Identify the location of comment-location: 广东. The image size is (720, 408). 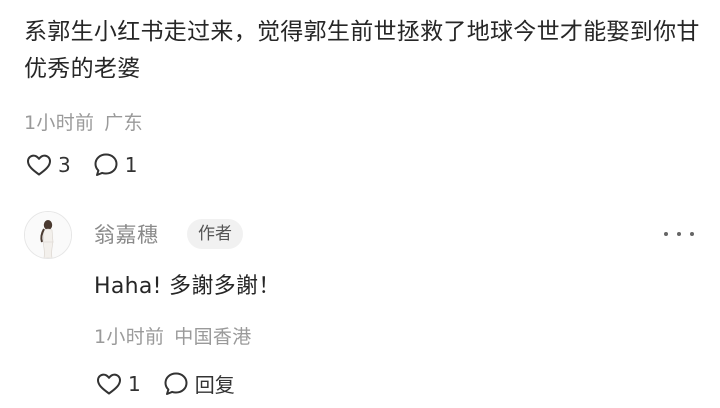
(123, 123).